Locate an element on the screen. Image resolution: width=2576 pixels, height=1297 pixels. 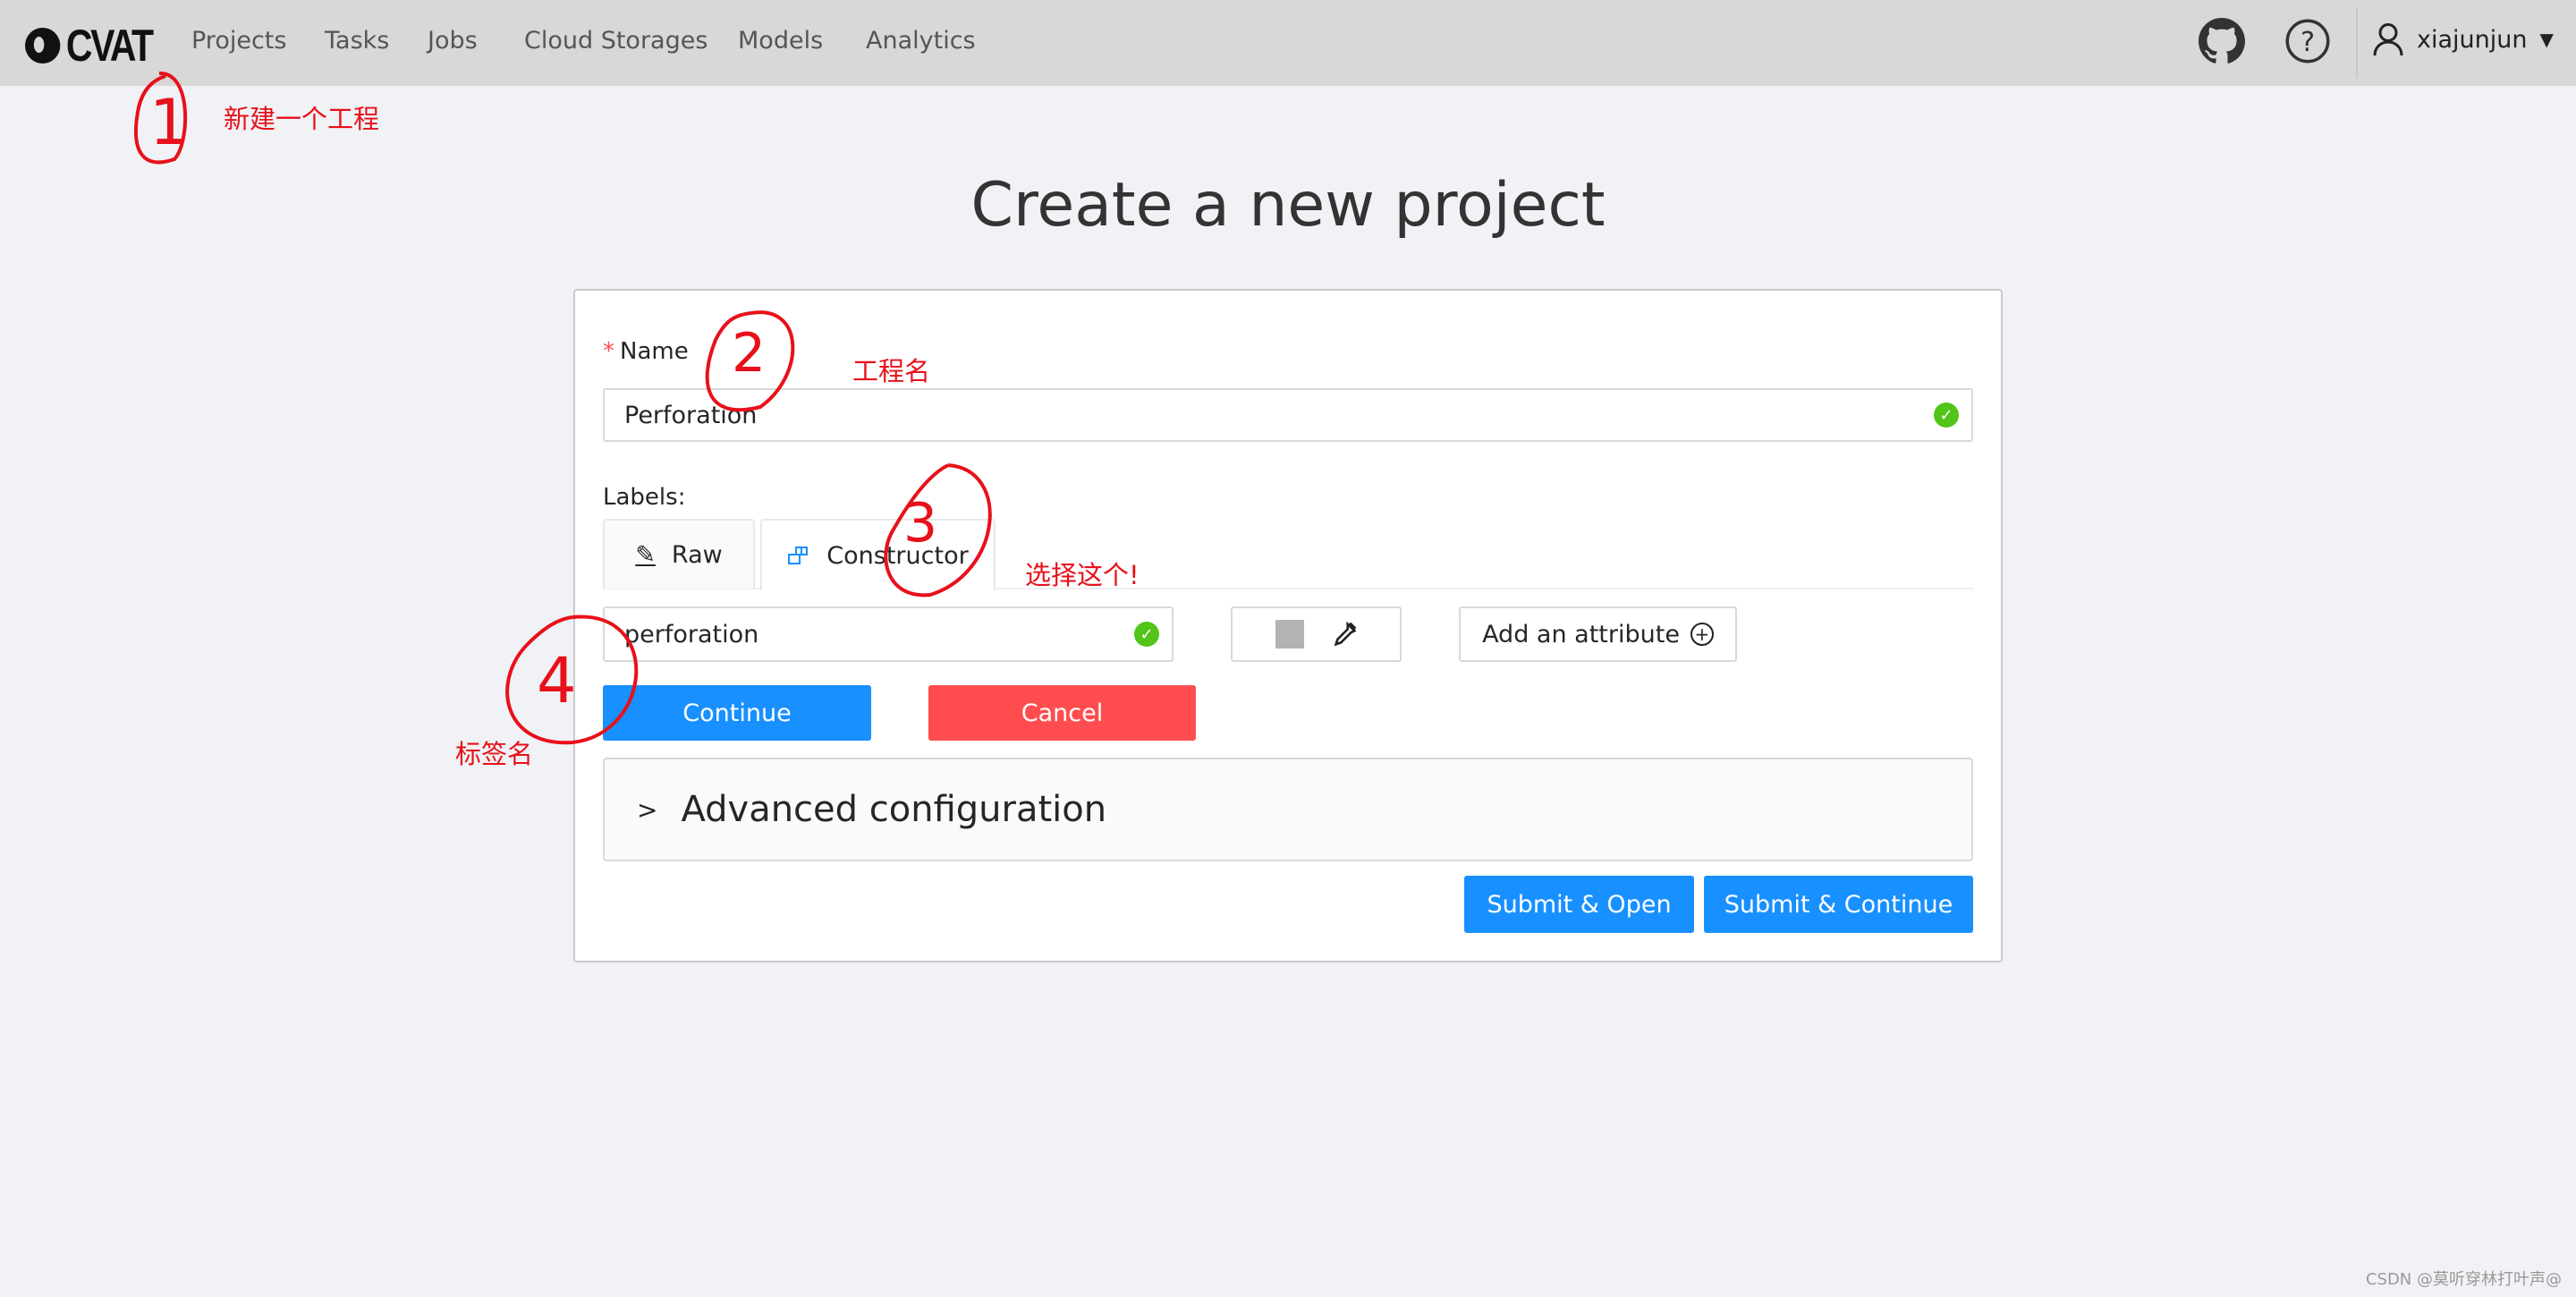
annotation-number-3: 3 is located at coordinates (920, 523).